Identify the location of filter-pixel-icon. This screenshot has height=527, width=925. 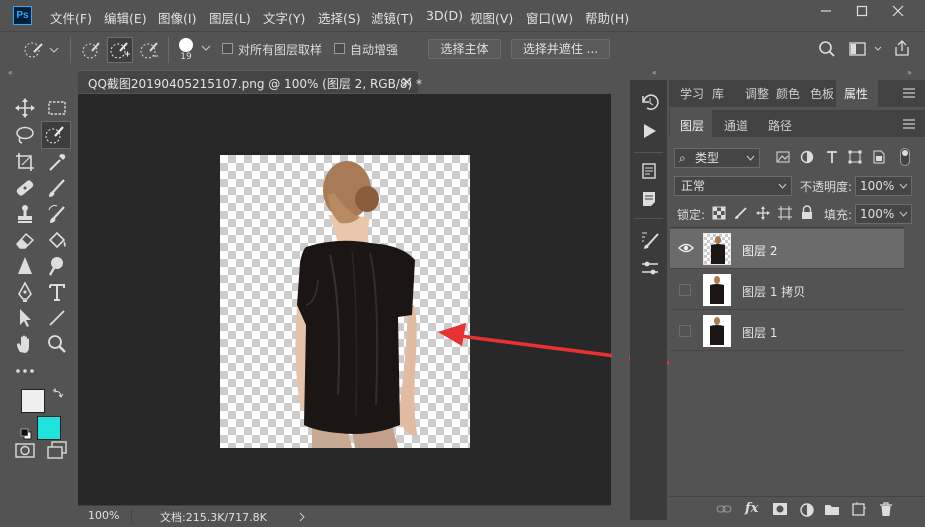
(783, 157).